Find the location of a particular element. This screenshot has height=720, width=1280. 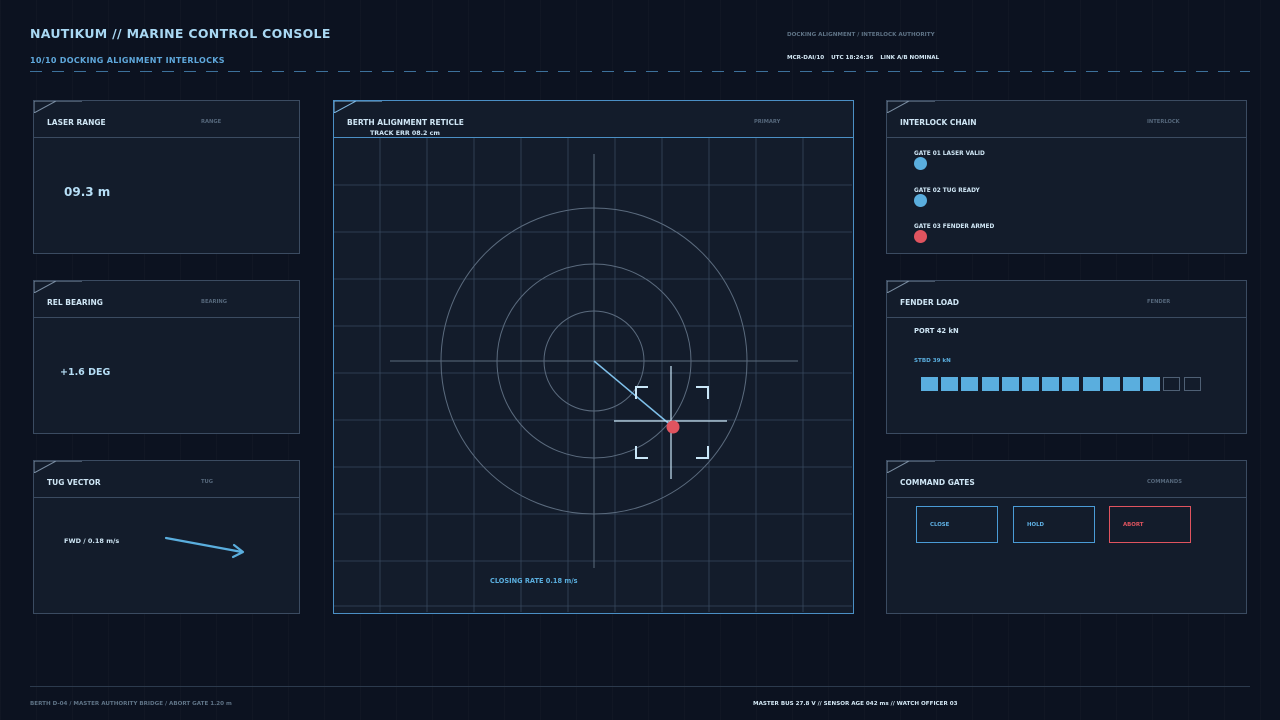

header-divider is located at coordinates (640, 71).